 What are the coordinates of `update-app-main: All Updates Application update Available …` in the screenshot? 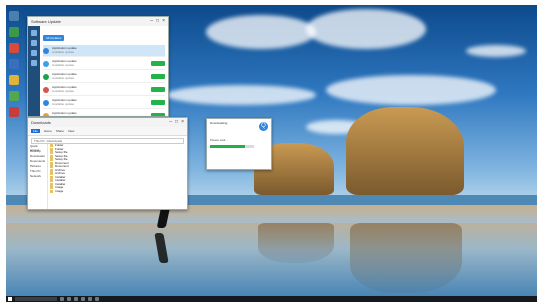 It's located at (104, 71).